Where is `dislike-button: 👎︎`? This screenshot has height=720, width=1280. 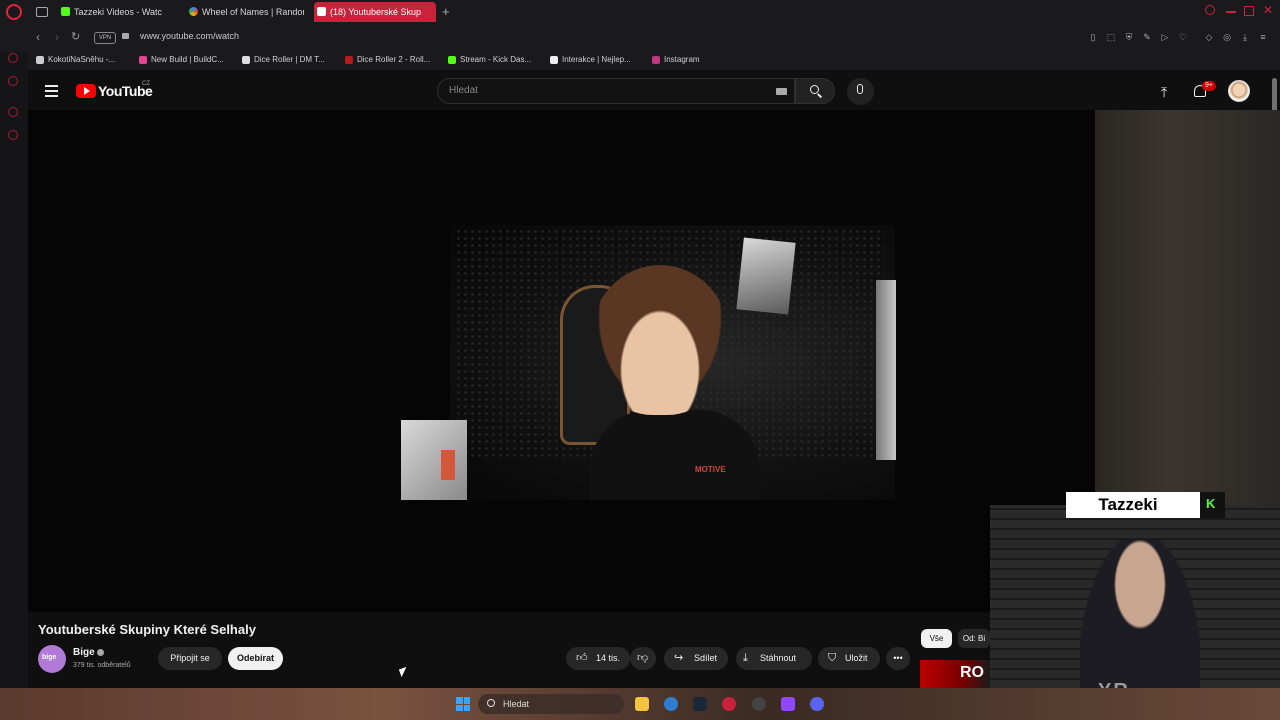 dislike-button: 👎︎ is located at coordinates (643, 658).